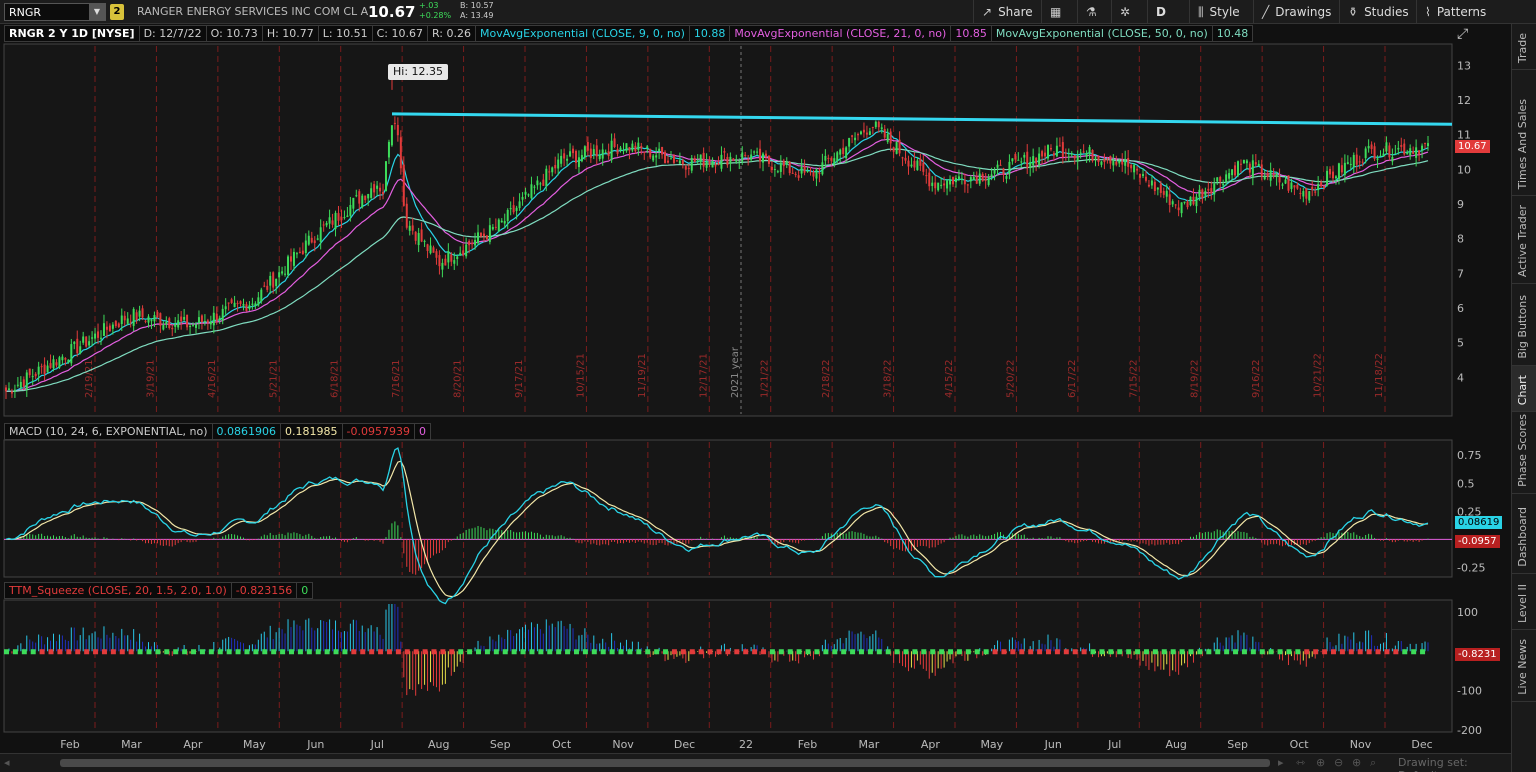  Describe the element at coordinates (1462, 34) in the screenshot. I see `auto-scale-icon: ⤢` at that location.